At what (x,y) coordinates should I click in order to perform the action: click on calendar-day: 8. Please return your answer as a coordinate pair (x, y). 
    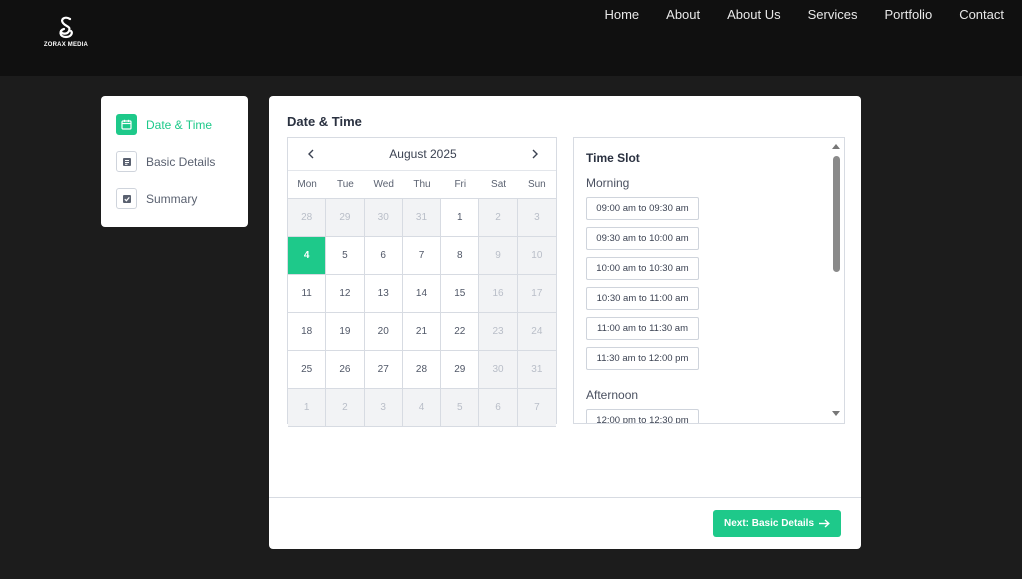
    Looking at the image, I should click on (460, 256).